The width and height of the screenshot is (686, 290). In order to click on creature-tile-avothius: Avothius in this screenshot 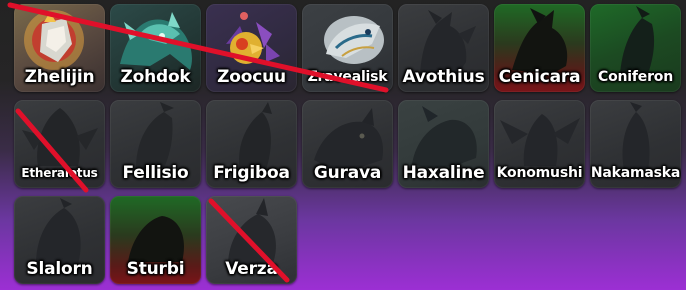, I will do `click(443, 48)`.